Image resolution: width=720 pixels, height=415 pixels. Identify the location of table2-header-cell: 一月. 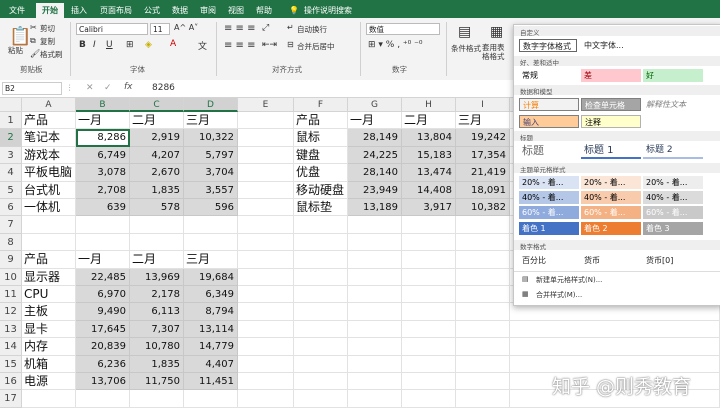
(375, 120).